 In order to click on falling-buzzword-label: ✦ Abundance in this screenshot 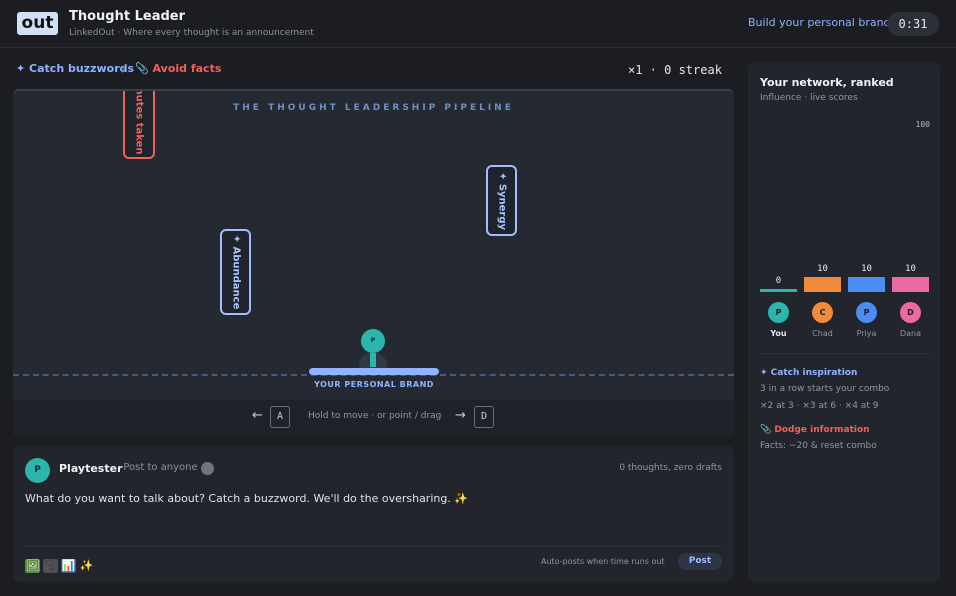, I will do `click(235, 272)`.